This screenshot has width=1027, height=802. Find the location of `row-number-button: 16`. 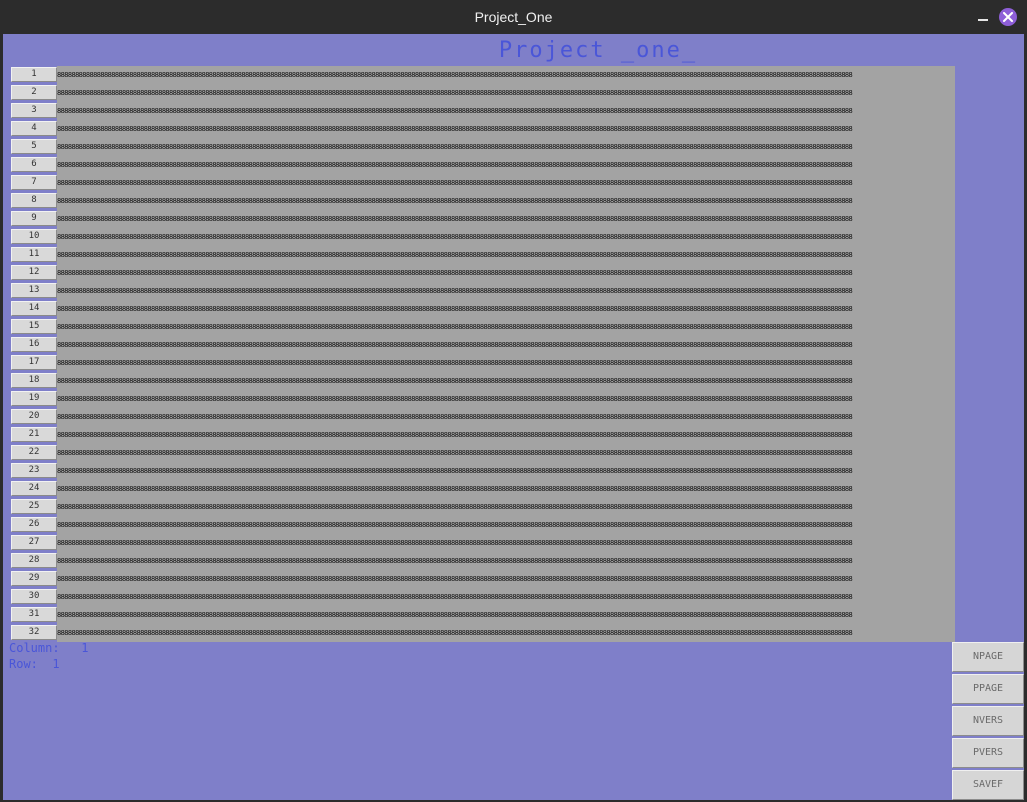

row-number-button: 16 is located at coordinates (34, 344).